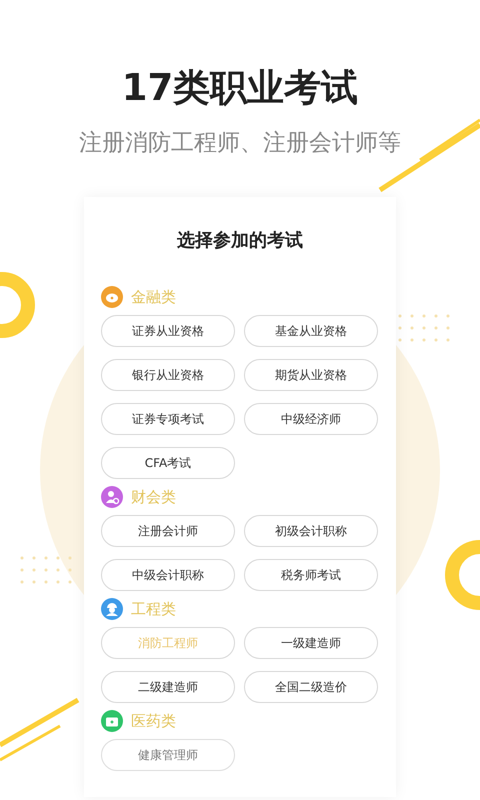 The width and height of the screenshot is (480, 800). What do you see at coordinates (311, 643) in the screenshot?
I see `exam-button: 一级建造师` at bounding box center [311, 643].